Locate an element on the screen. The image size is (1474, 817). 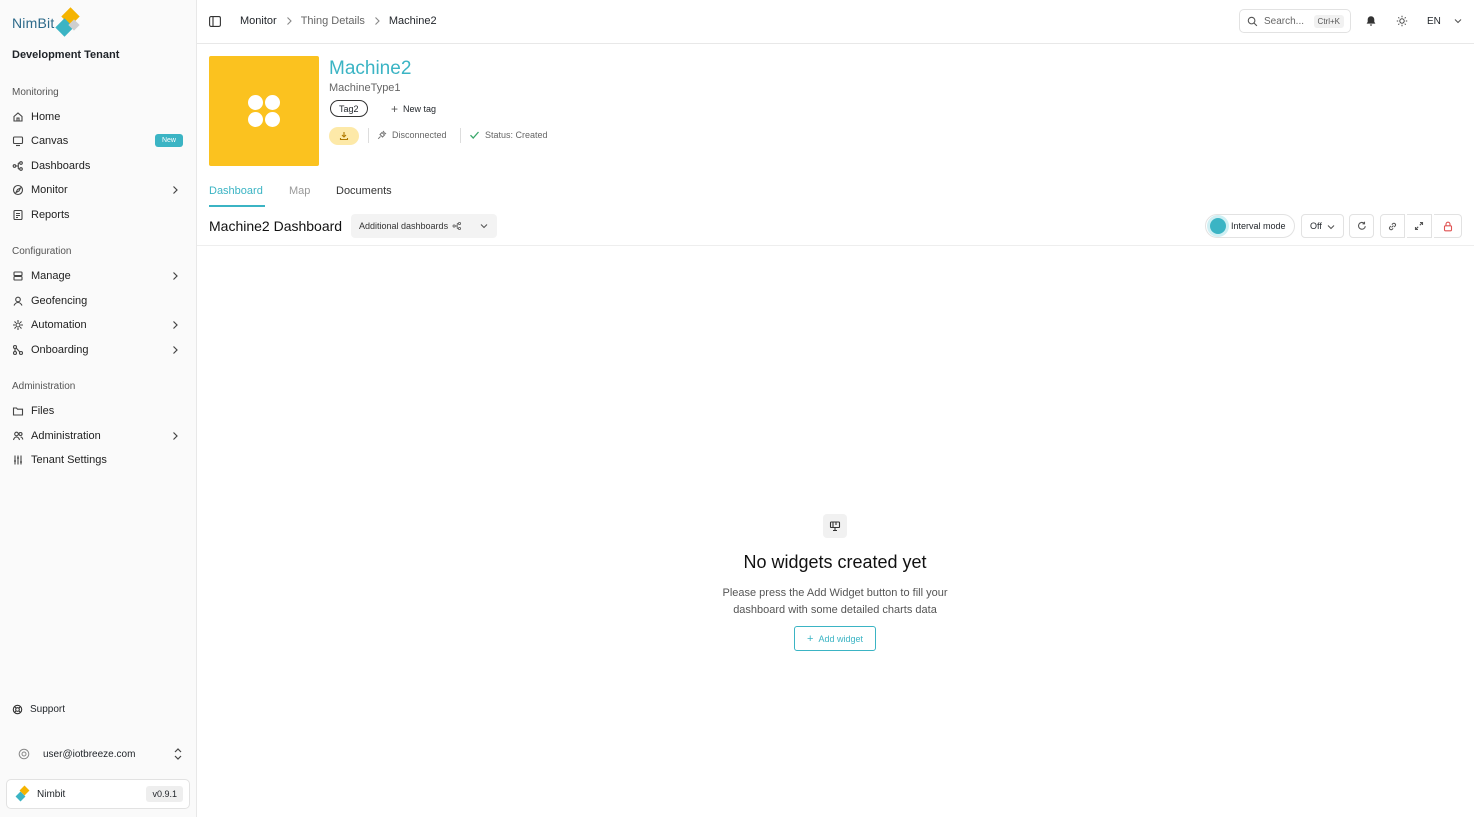
sidebar-item-files: Files is located at coordinates (97, 411).